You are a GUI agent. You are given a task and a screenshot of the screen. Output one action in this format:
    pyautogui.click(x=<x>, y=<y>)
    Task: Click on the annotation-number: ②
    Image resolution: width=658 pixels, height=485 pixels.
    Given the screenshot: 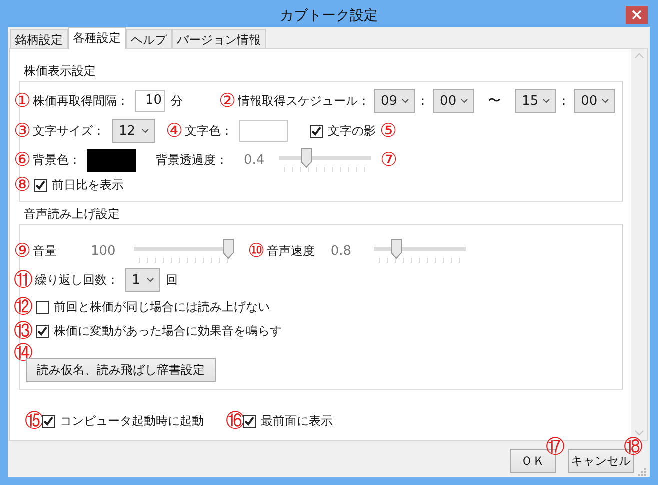 What is the action you would take?
    pyautogui.click(x=227, y=101)
    